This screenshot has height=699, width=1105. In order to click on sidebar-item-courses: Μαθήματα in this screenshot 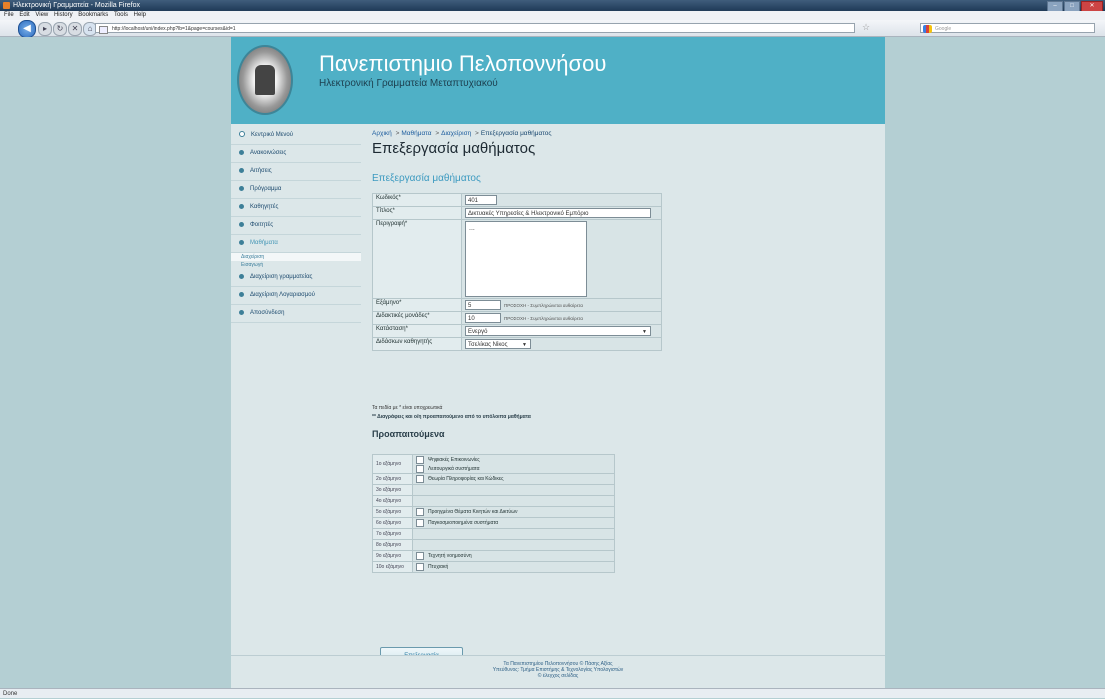, I will do `click(296, 244)`.